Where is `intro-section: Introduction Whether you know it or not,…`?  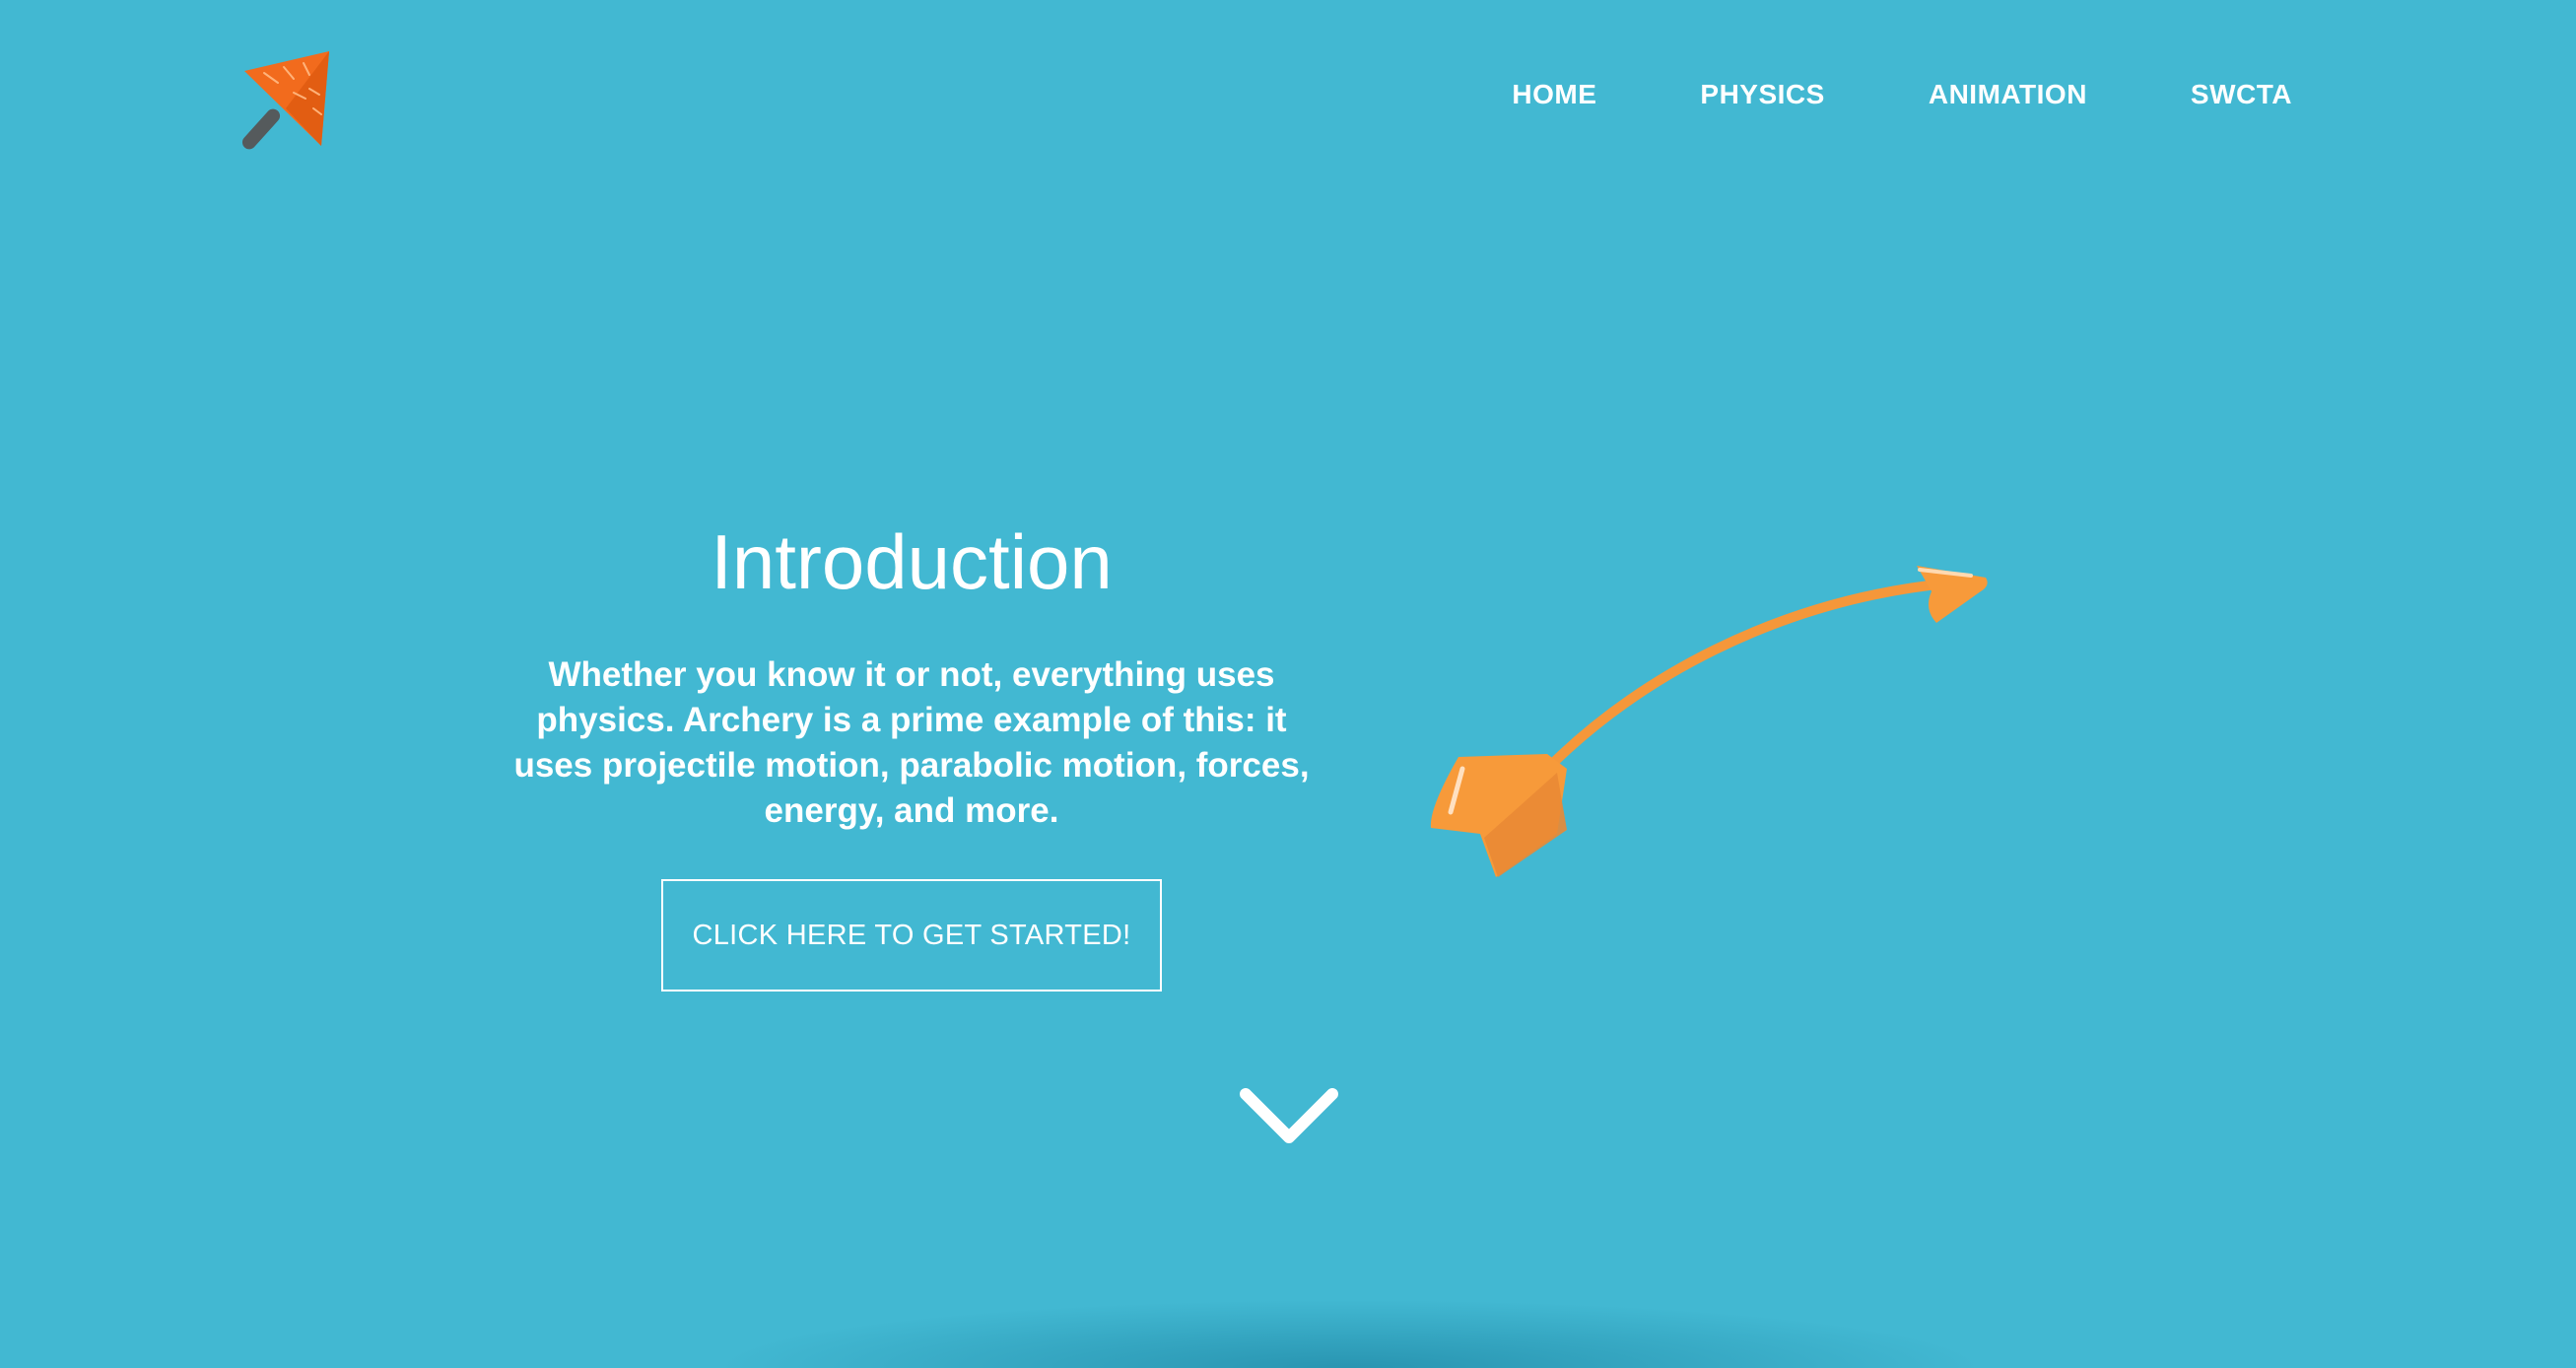
intro-section: Introduction Whether you know it or not,… is located at coordinates (911, 752).